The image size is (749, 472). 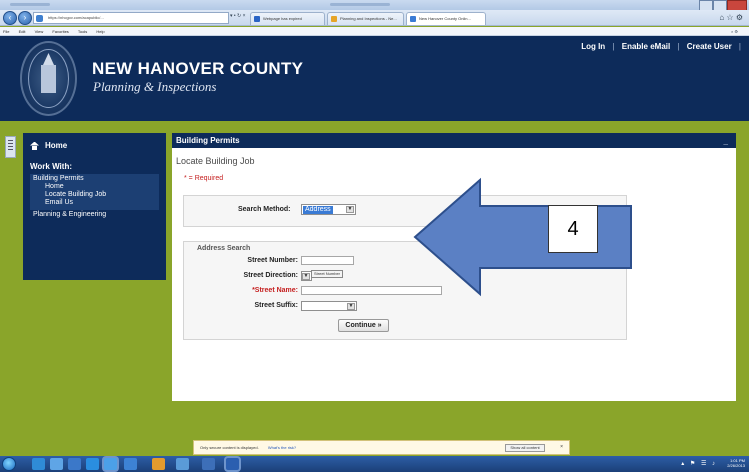 I want to click on sidebar-item-home: Home, so click(x=94, y=145).